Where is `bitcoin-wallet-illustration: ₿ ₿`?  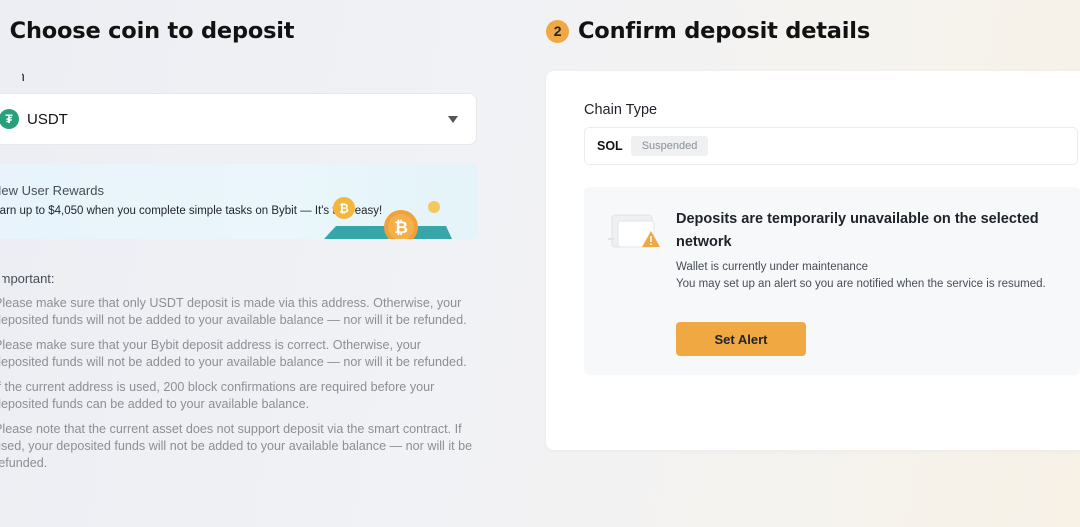 bitcoin-wallet-illustration: ₿ ₿ is located at coordinates (388, 218).